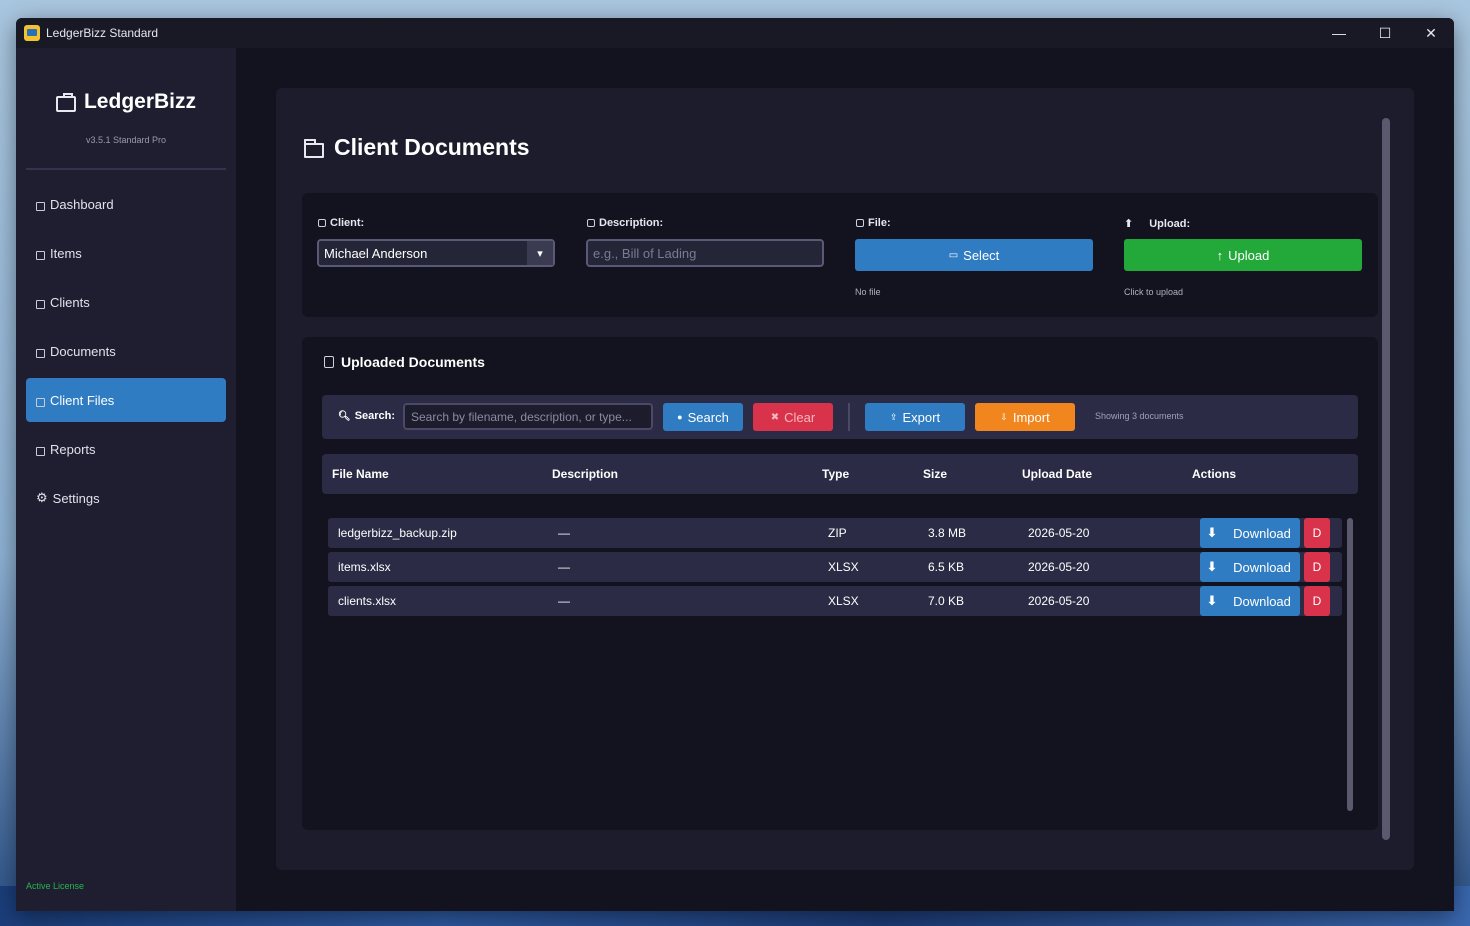 The height and width of the screenshot is (926, 1470). What do you see at coordinates (1031, 417) in the screenshot?
I see `import-button-label: Import` at bounding box center [1031, 417].